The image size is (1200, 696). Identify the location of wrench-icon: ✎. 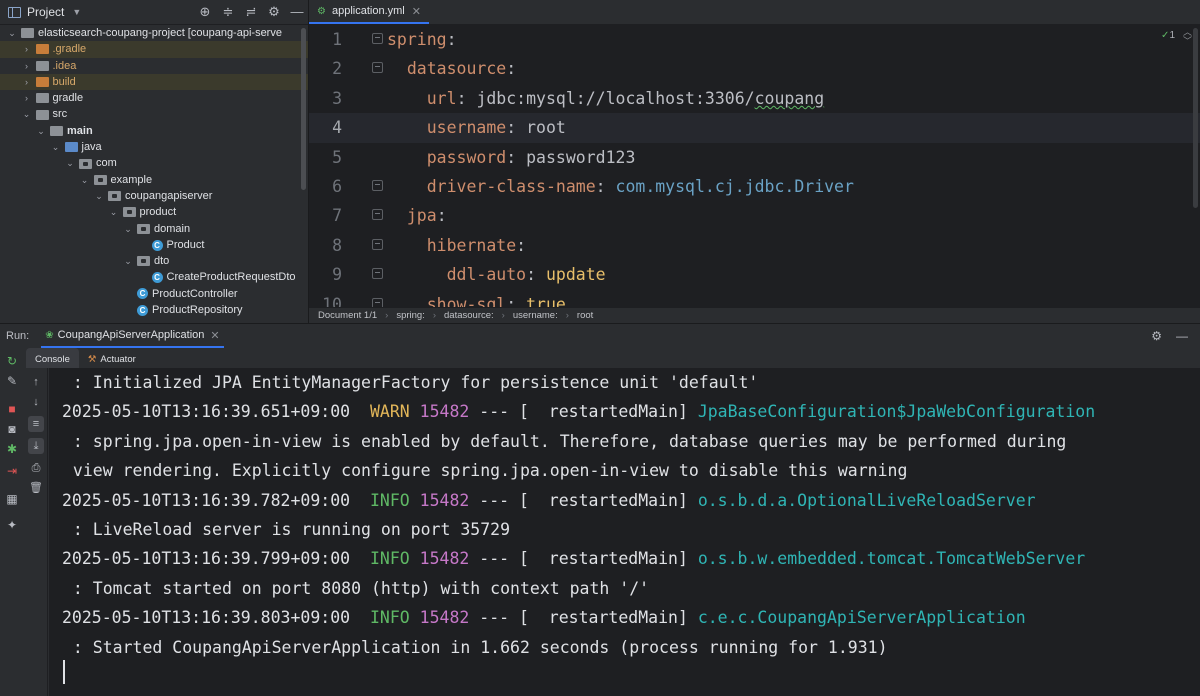
(12, 381).